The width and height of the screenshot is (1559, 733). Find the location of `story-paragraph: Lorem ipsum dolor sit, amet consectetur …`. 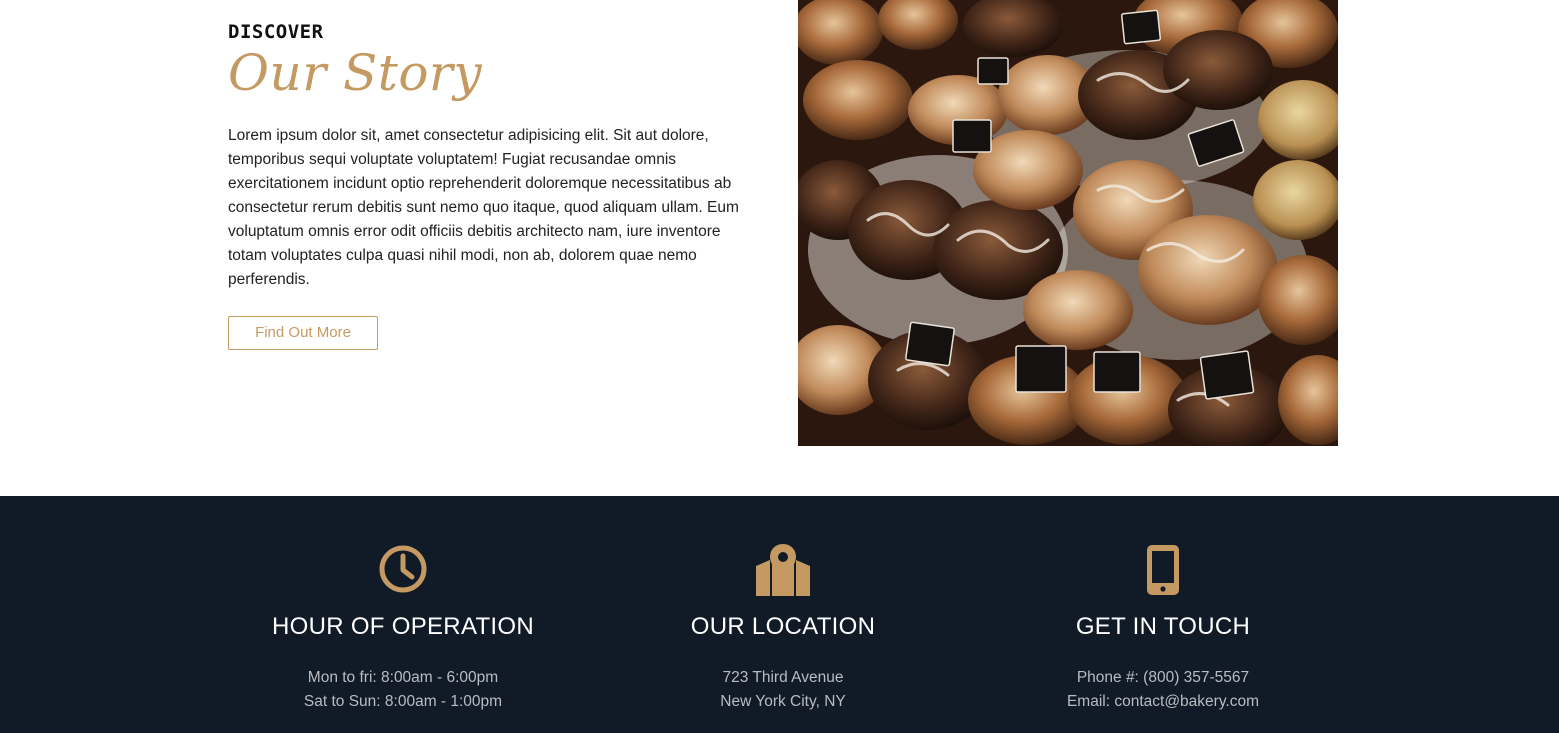

story-paragraph: Lorem ipsum dolor sit, amet consectetur … is located at coordinates (483, 207).